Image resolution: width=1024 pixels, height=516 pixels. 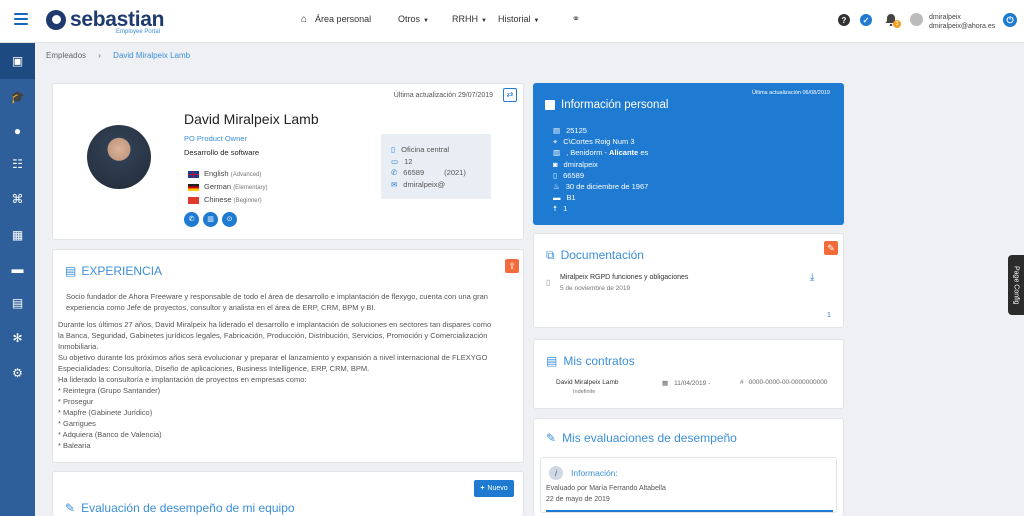 I want to click on sidebar-item-config: ⚙, so click(x=17, y=373).